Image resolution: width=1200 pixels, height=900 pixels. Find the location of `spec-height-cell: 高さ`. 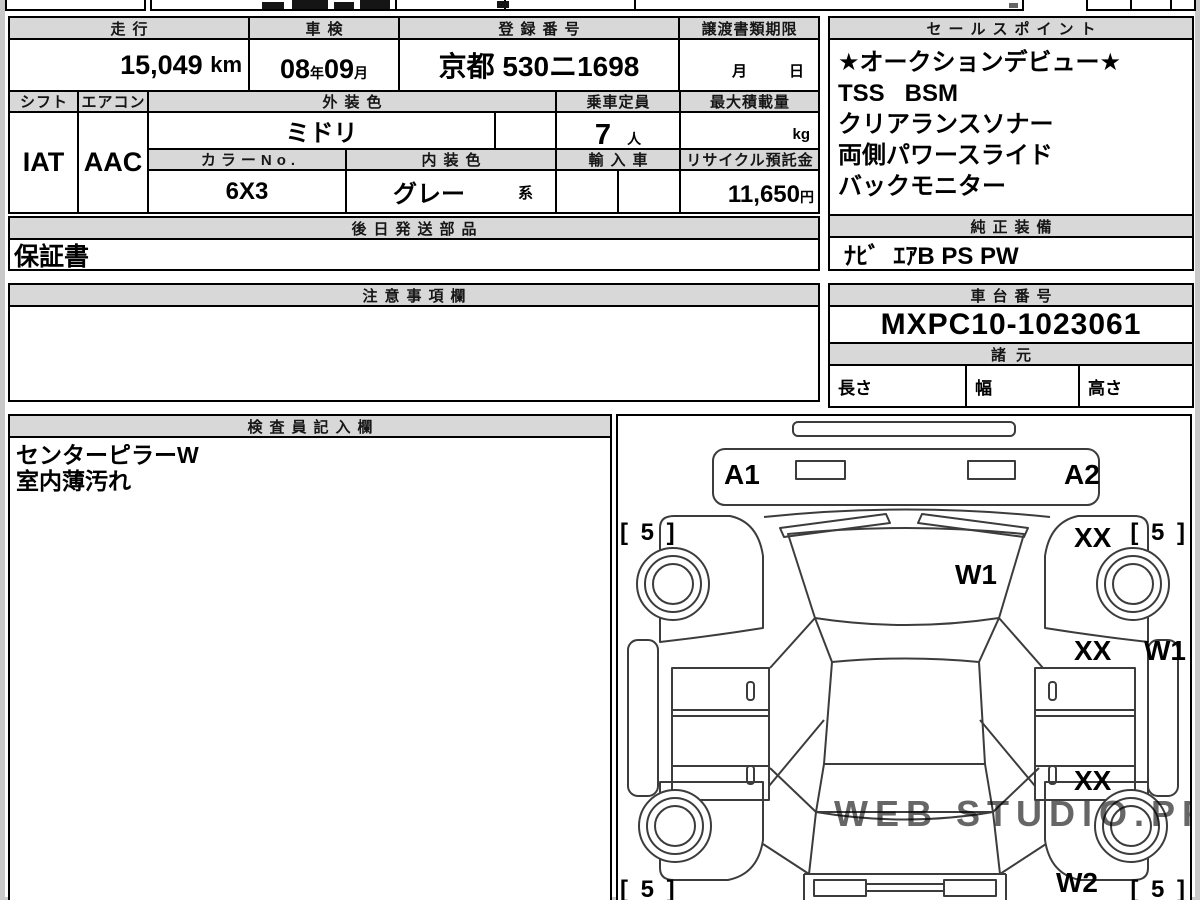

spec-height-cell: 高さ is located at coordinates (1136, 386).